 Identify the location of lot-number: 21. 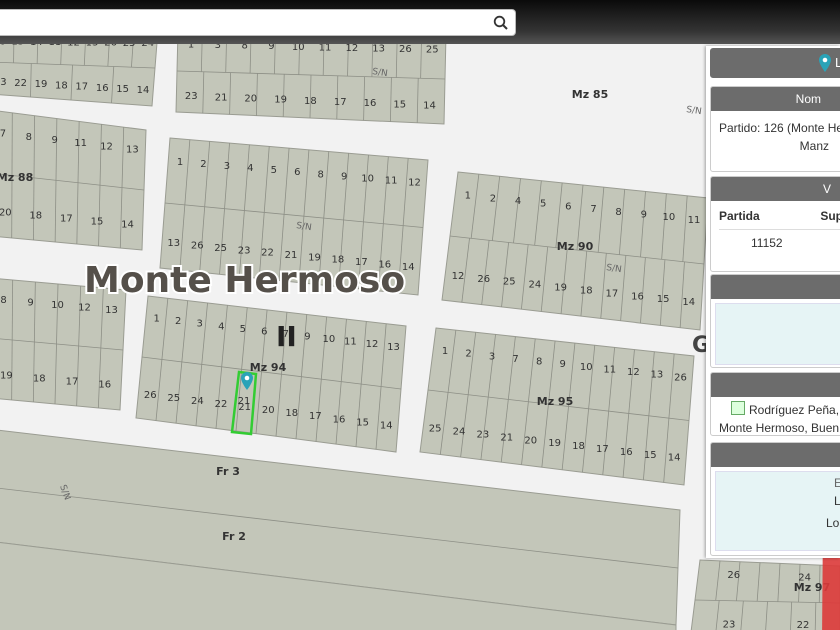
(506, 437).